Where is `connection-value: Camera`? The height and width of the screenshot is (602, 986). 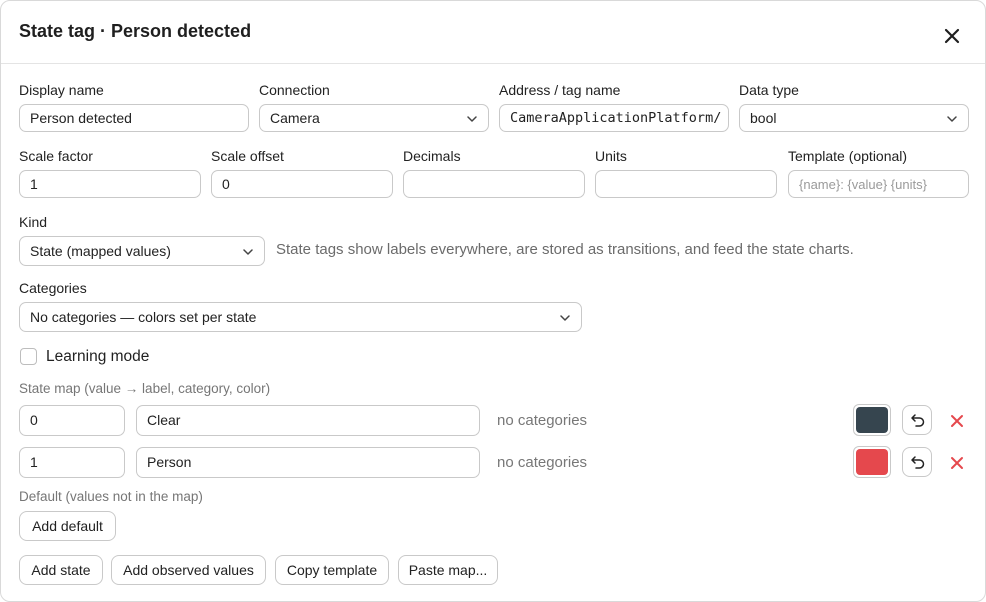 connection-value: Camera is located at coordinates (295, 118).